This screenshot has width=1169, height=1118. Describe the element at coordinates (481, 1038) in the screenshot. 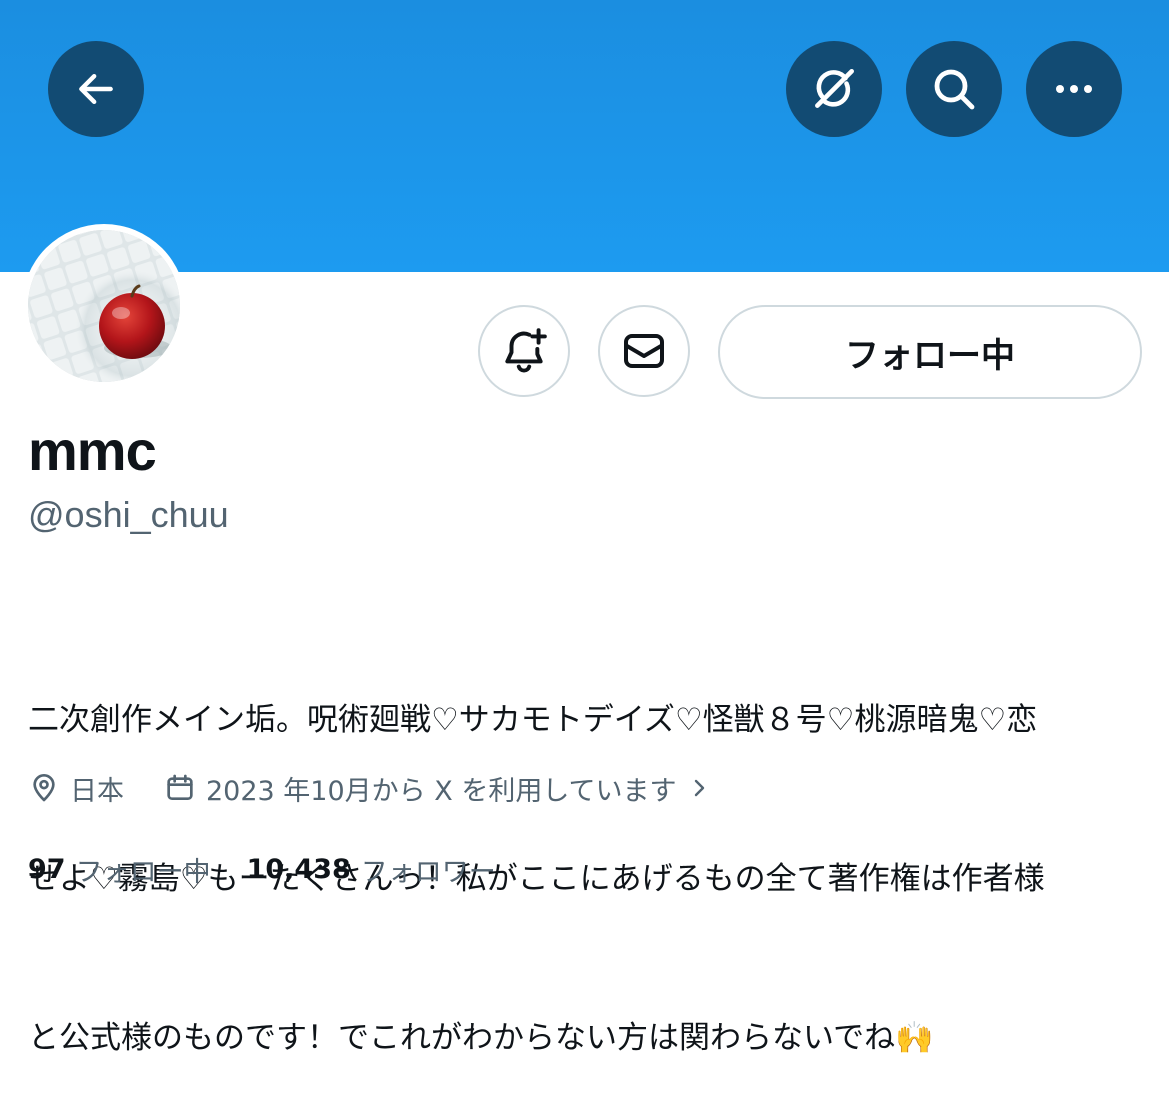

I see `bio-line: と公式様のものです！でこれがわからない方は関わらないでね🙌` at that location.